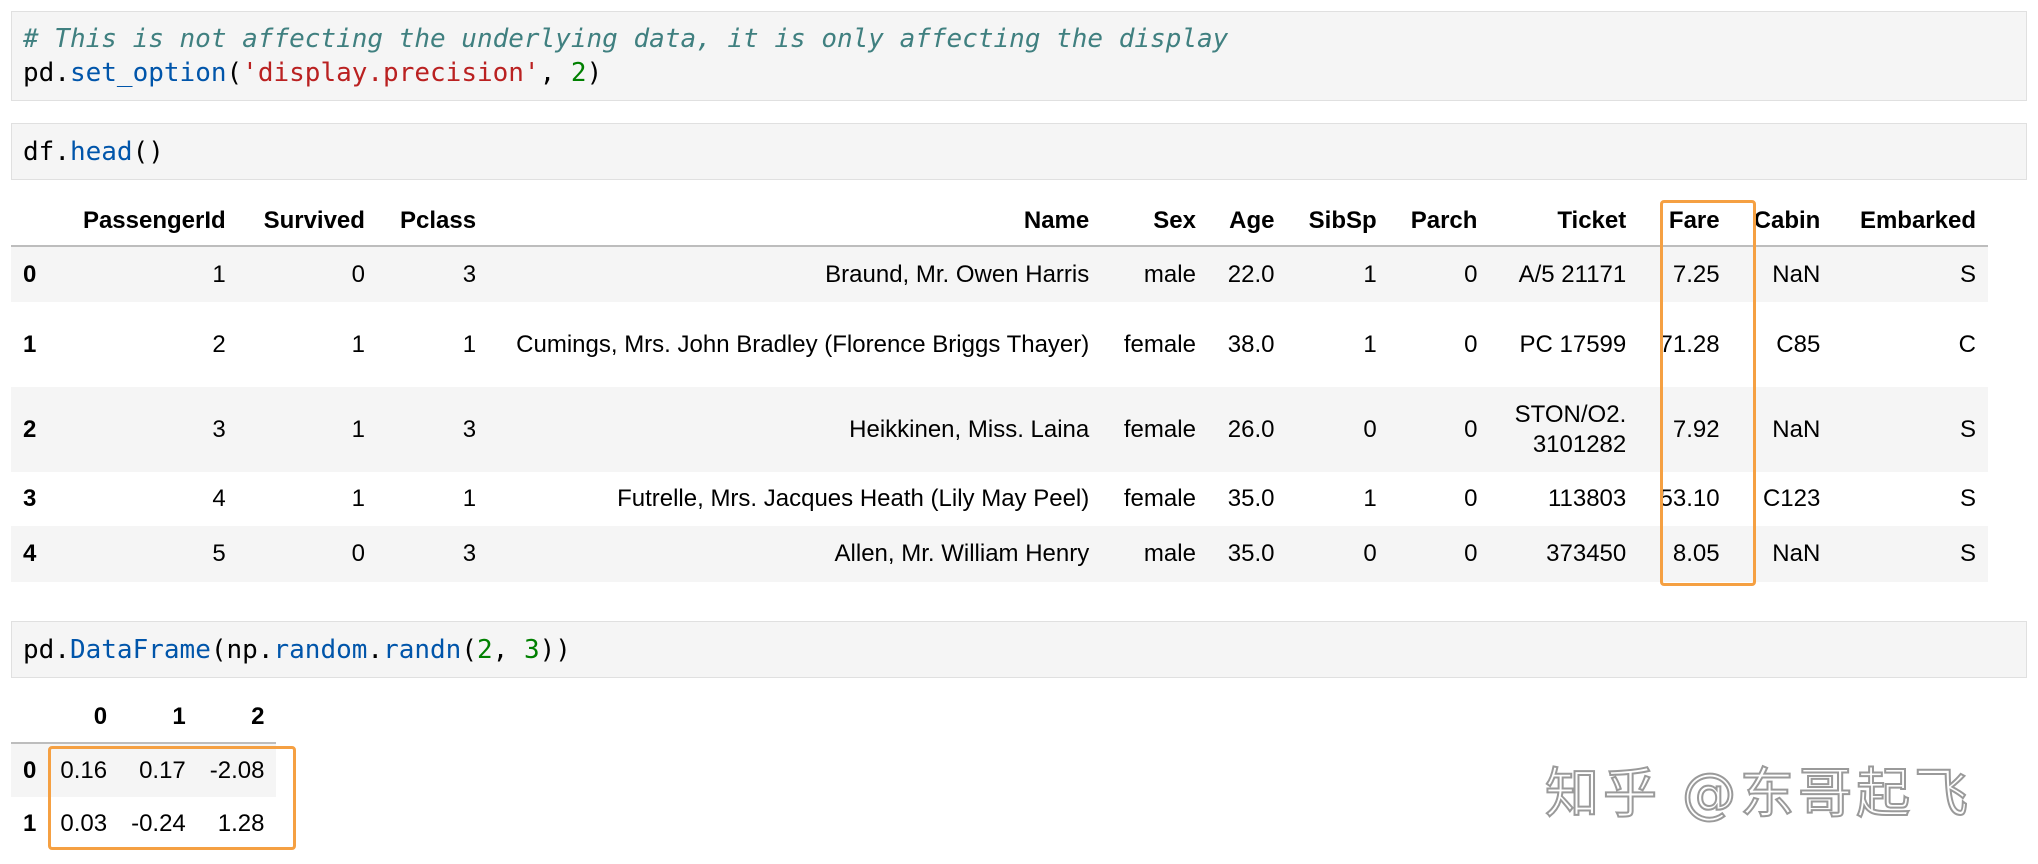  What do you see at coordinates (237, 718) in the screenshot?
I see `column-header-2: 2` at bounding box center [237, 718].